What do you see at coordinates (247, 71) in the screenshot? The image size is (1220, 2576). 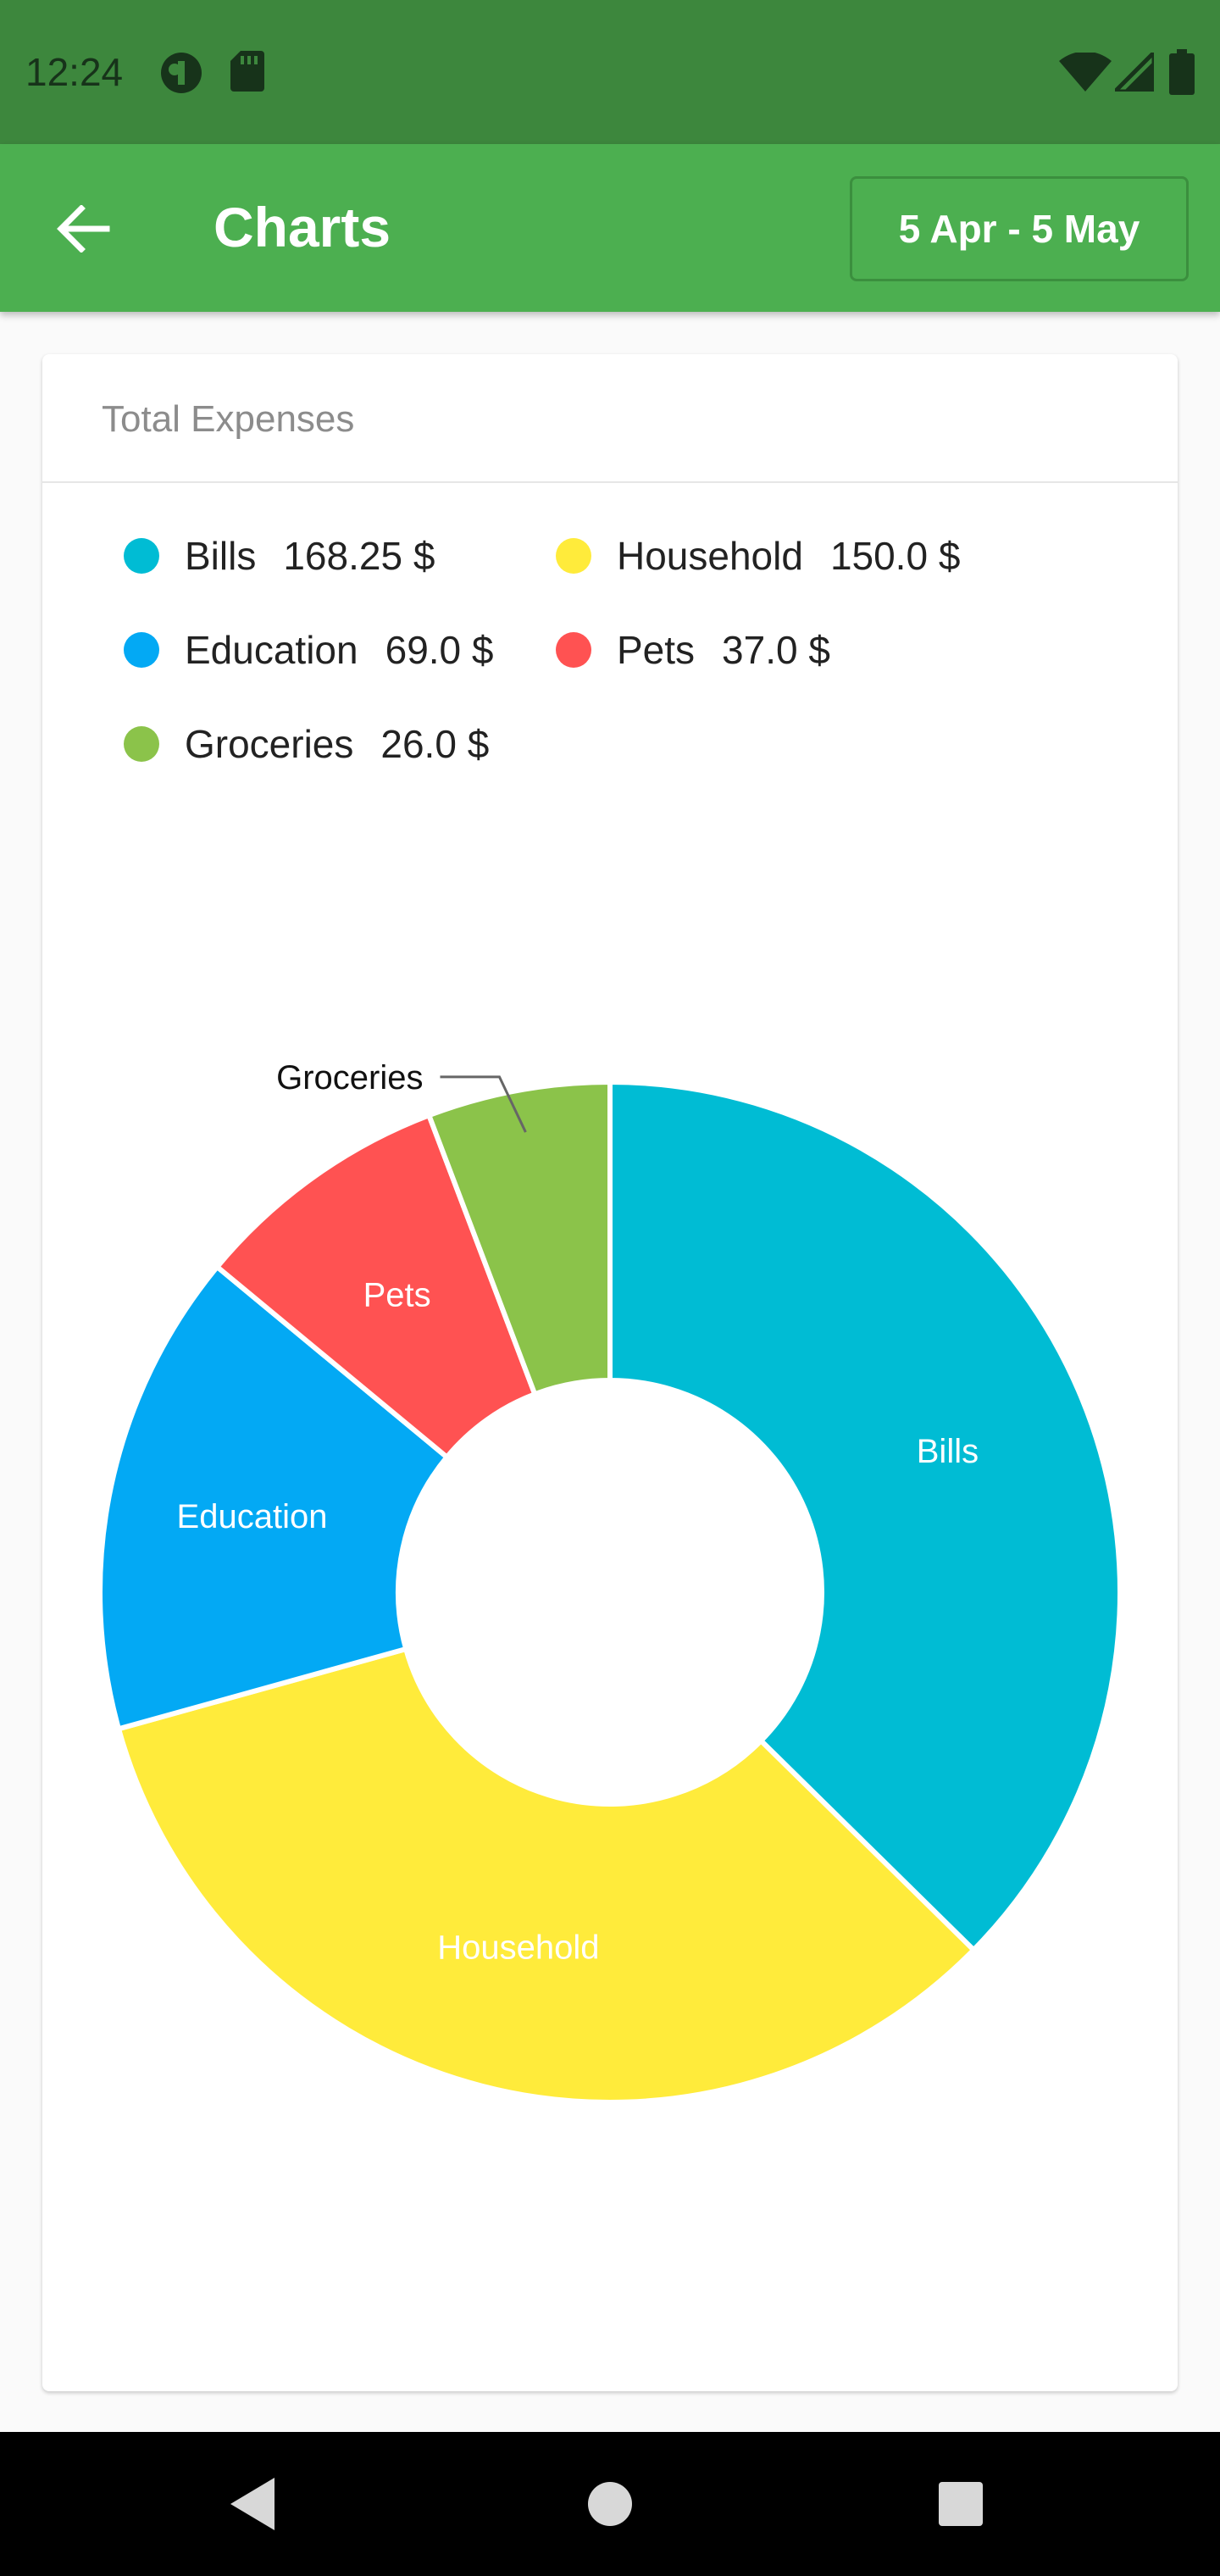 I see `sd-card-icon` at bounding box center [247, 71].